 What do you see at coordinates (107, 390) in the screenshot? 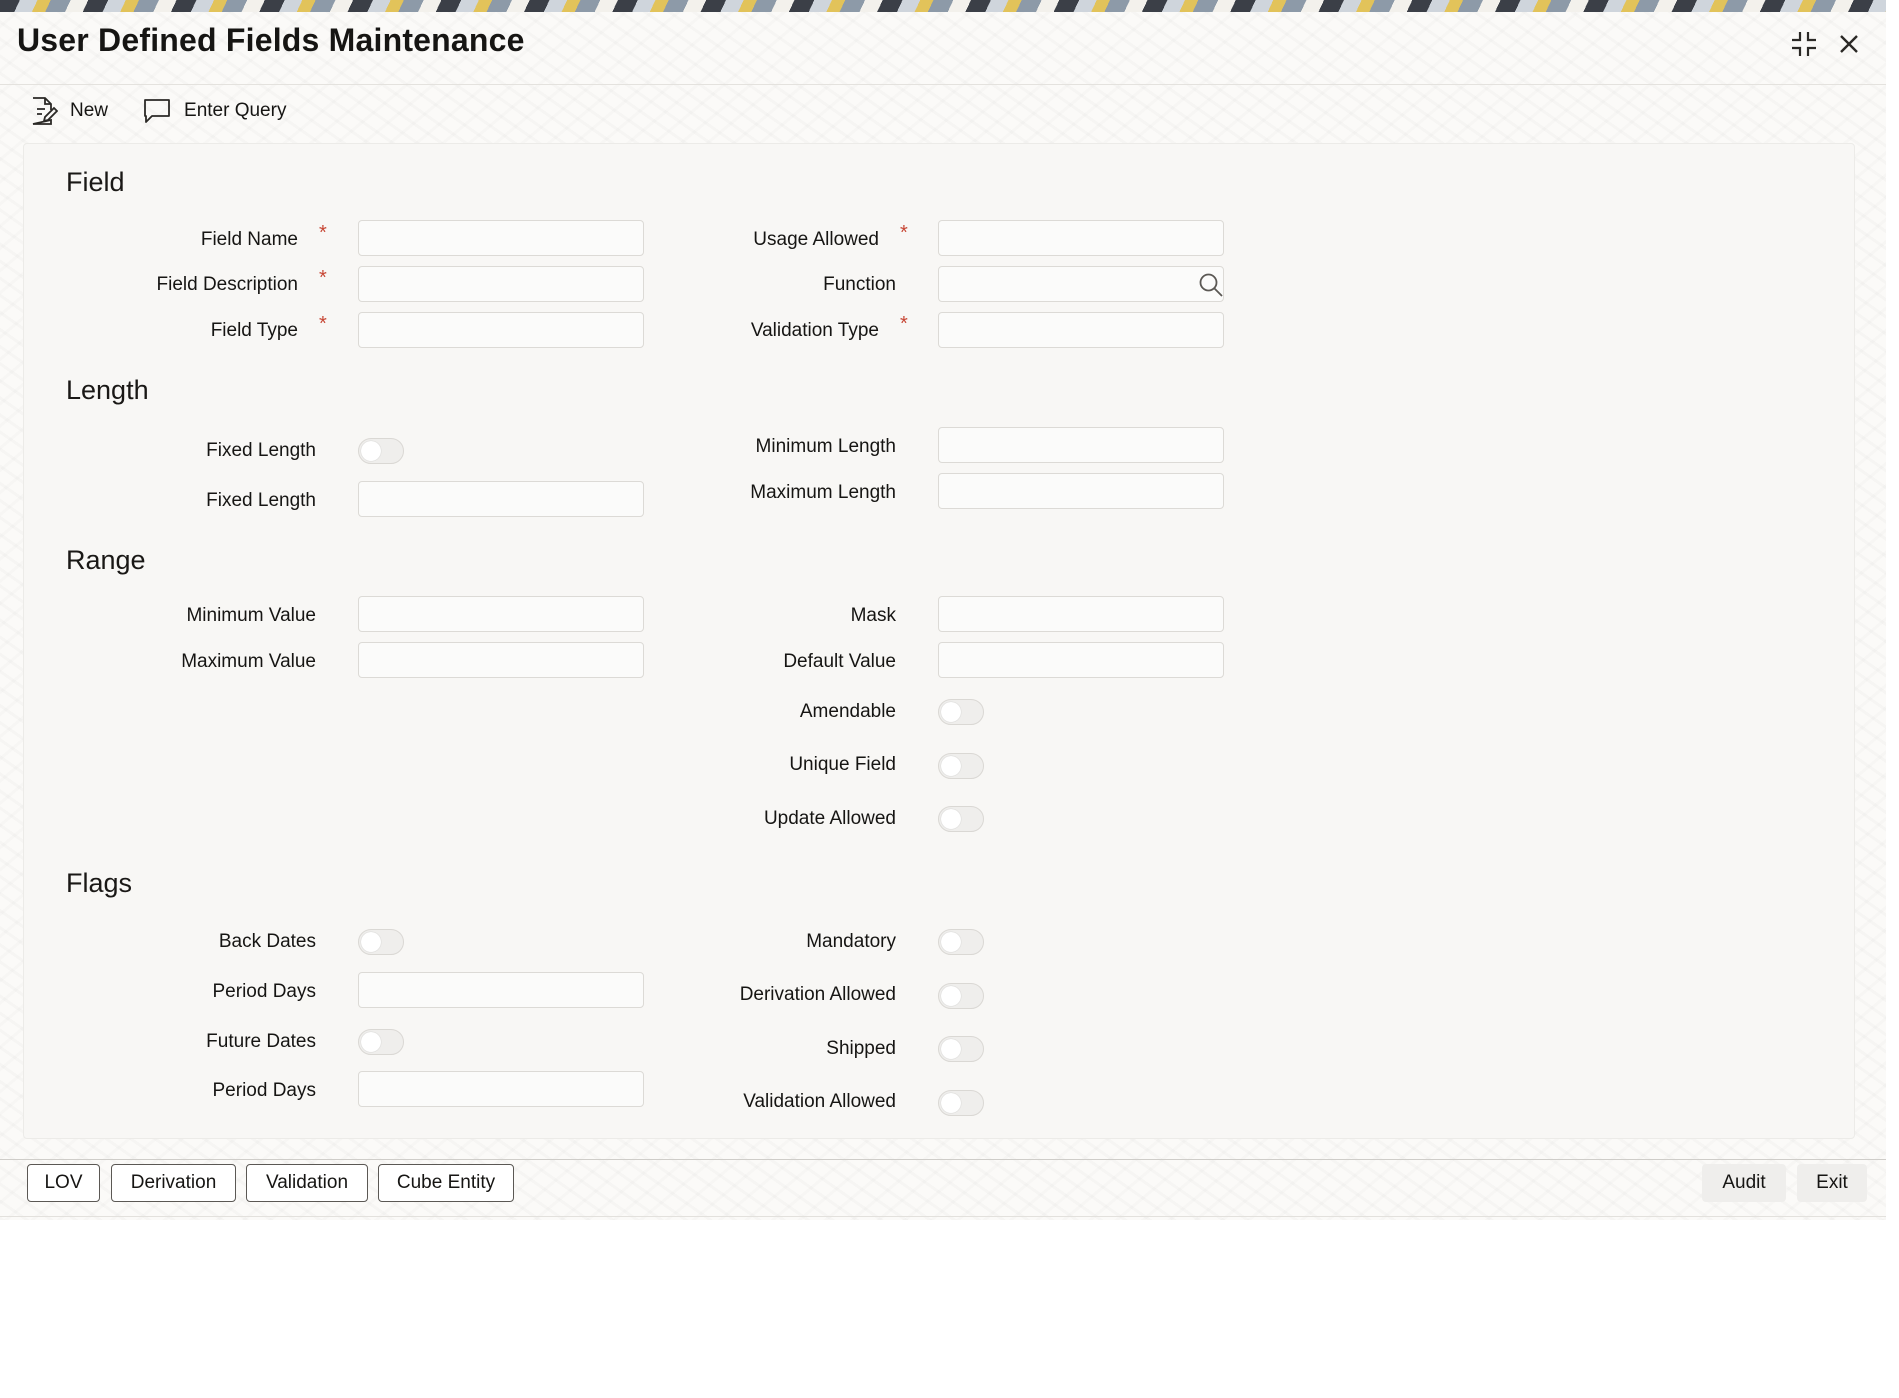
I see `section-title-length: Length` at bounding box center [107, 390].